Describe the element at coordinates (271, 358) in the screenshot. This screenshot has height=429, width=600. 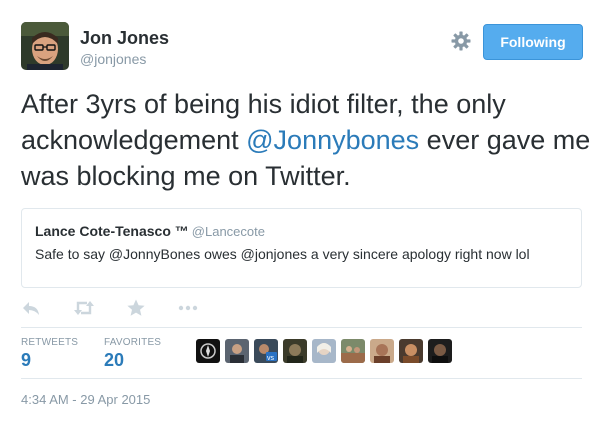
I see `svg-text: vs` at that location.